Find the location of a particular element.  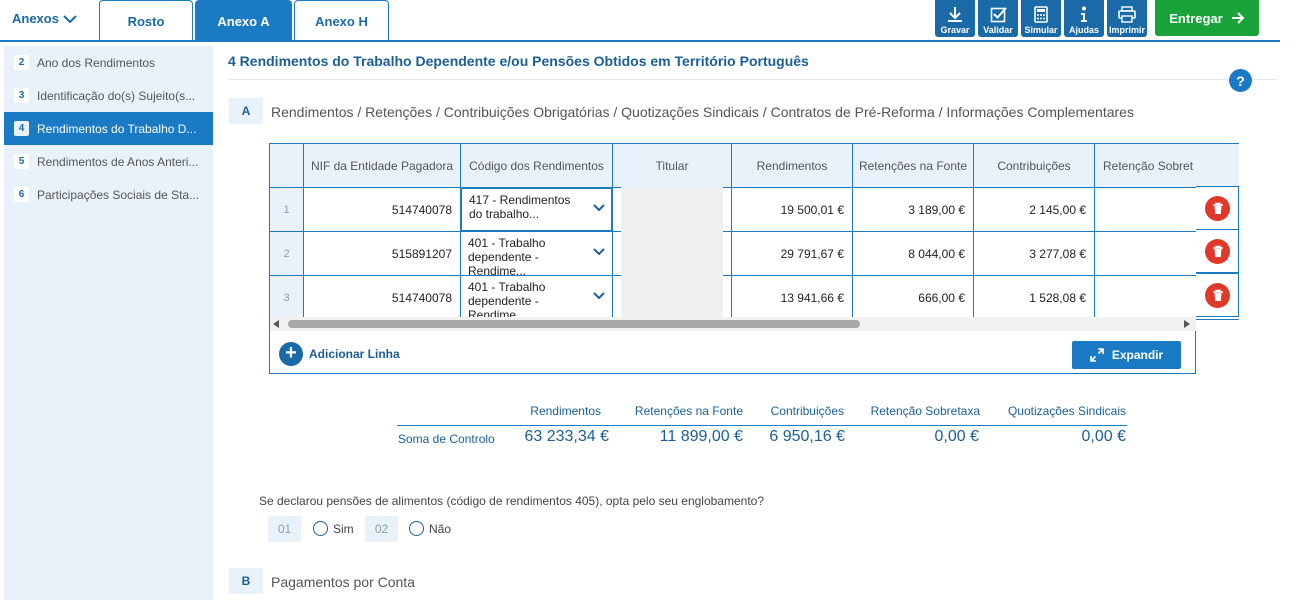

entregar-label: Entregar is located at coordinates (1196, 18).